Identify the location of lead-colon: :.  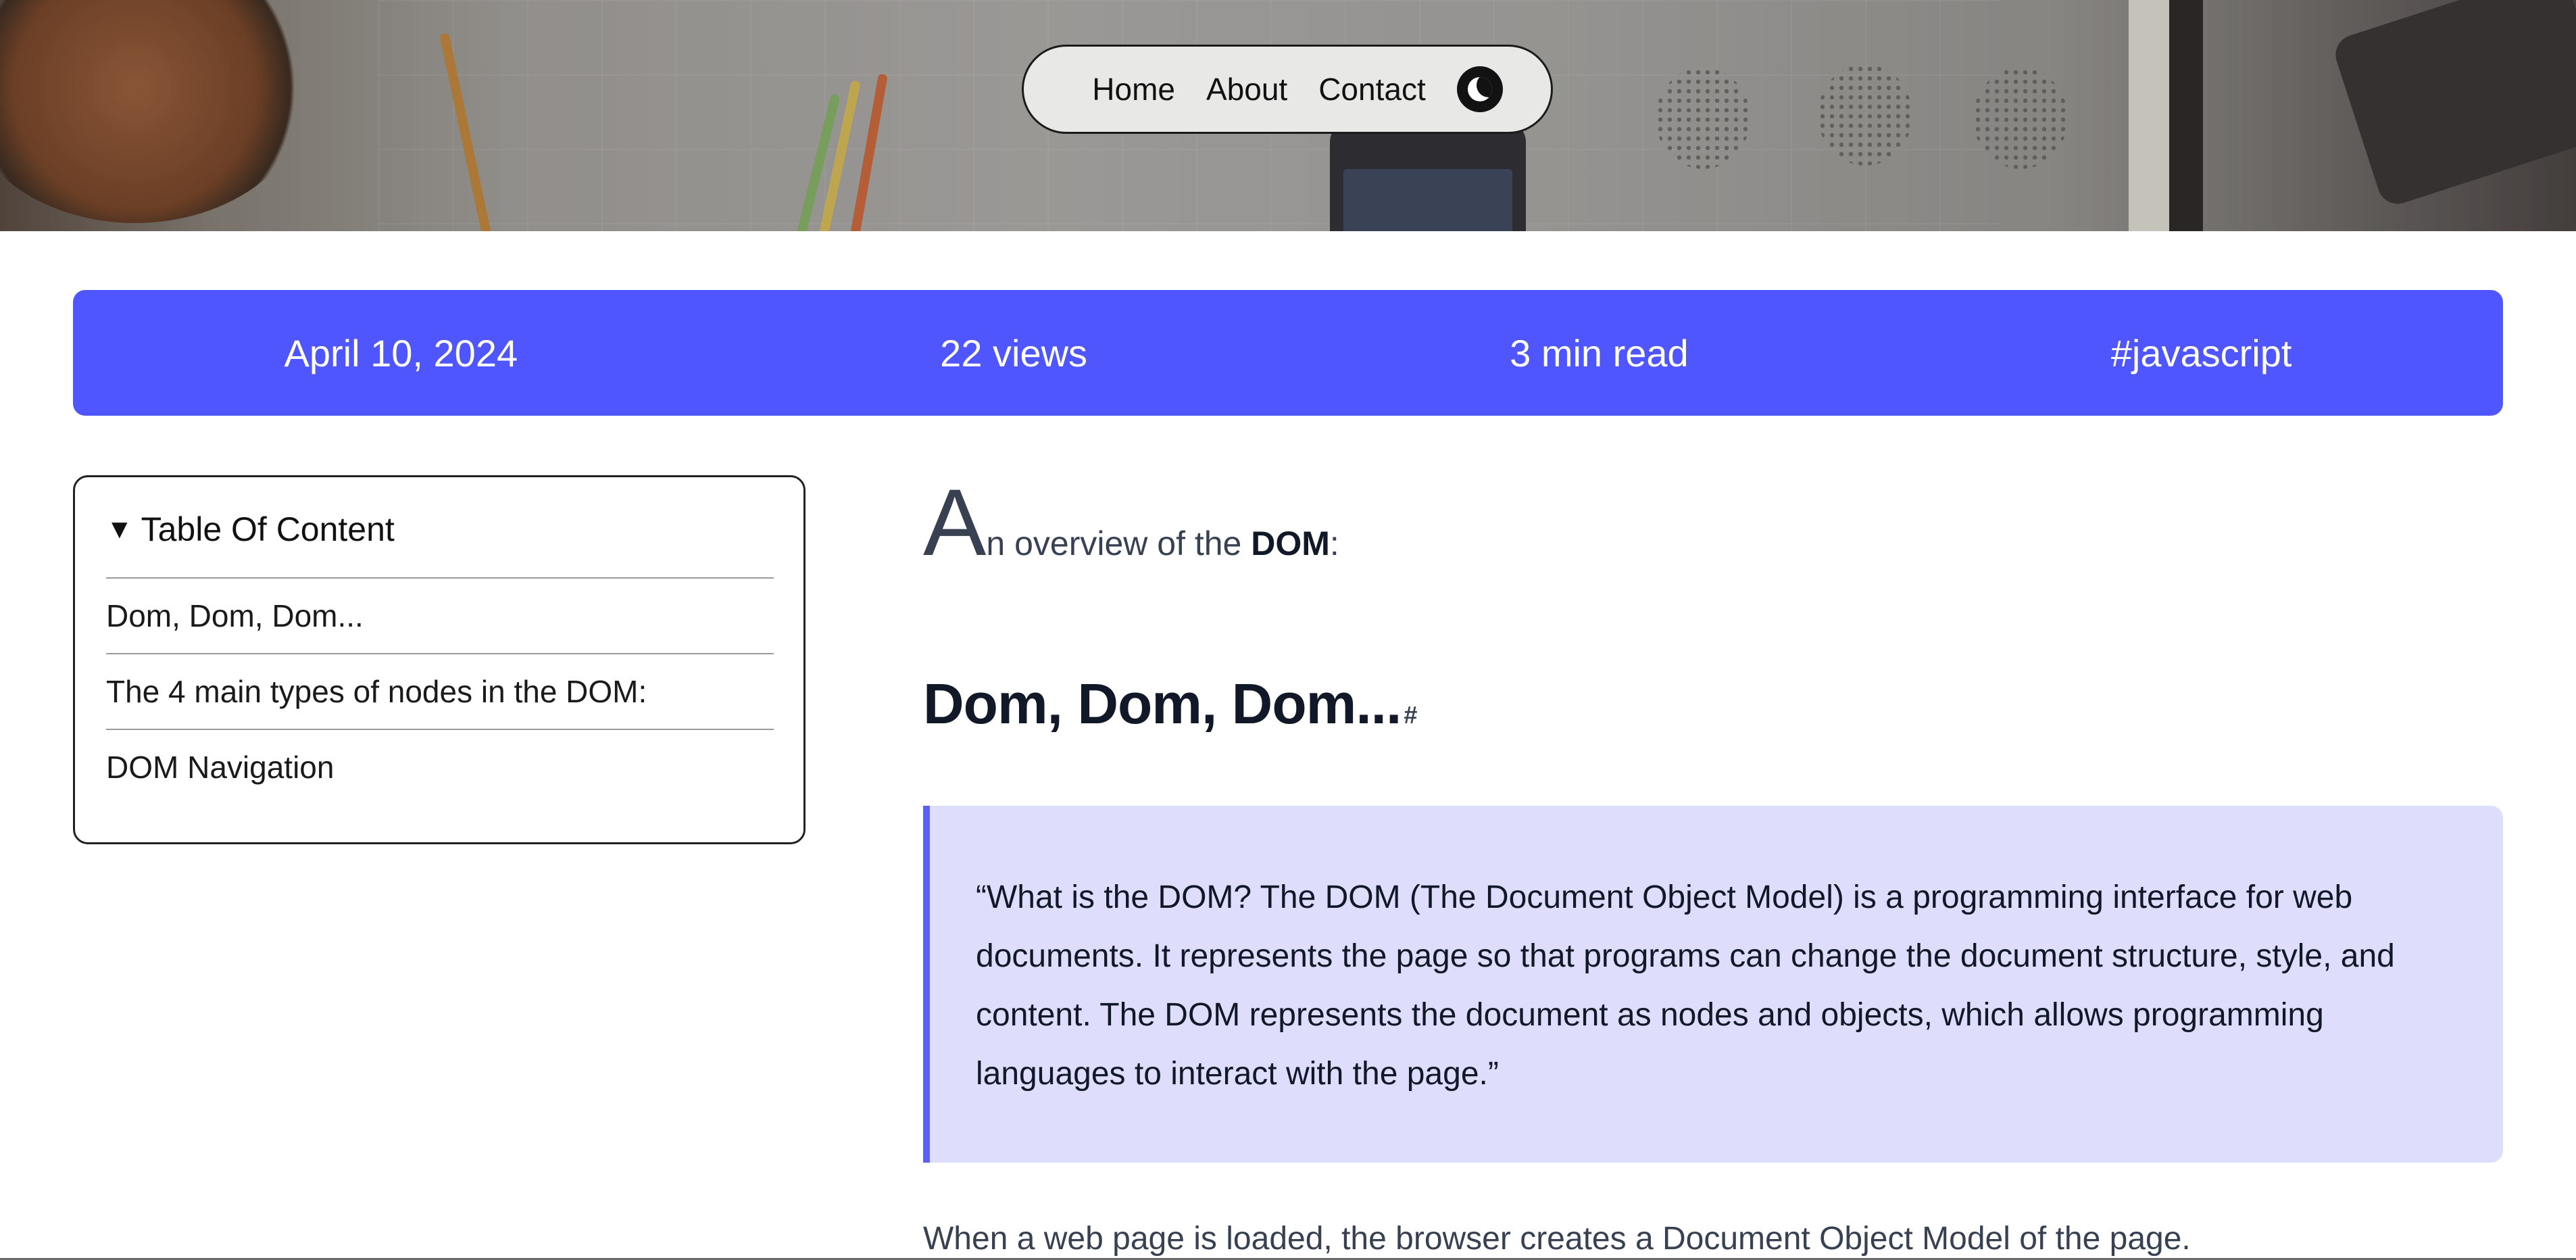
(1334, 543).